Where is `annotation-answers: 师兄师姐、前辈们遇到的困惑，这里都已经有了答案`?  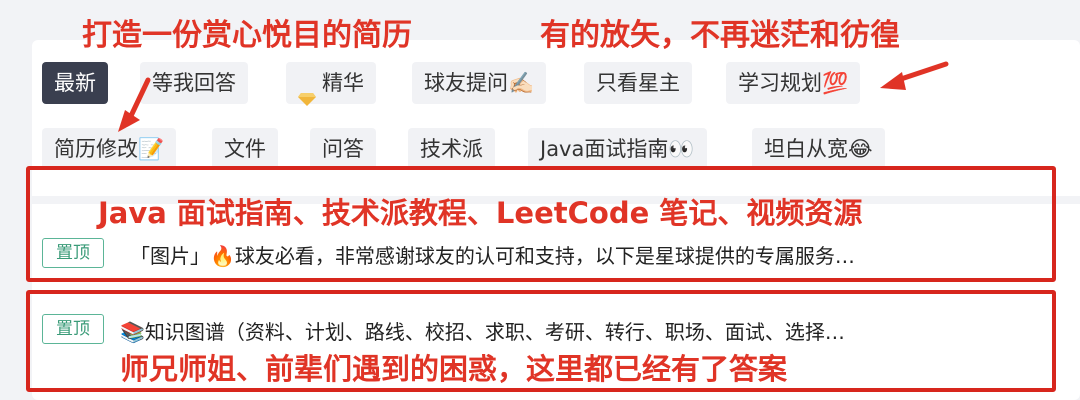
annotation-answers: 师兄师姐、前辈们遇到的困惑，这里都已经有了答案 is located at coordinates (454, 369).